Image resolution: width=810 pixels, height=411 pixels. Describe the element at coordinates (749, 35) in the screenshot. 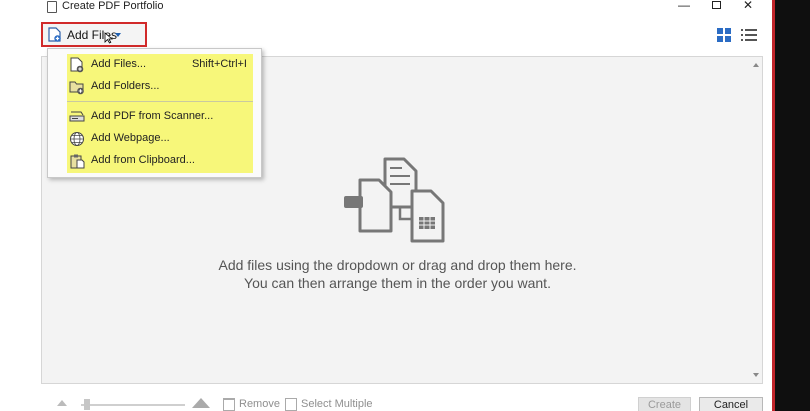

I see `list-view-icon` at that location.